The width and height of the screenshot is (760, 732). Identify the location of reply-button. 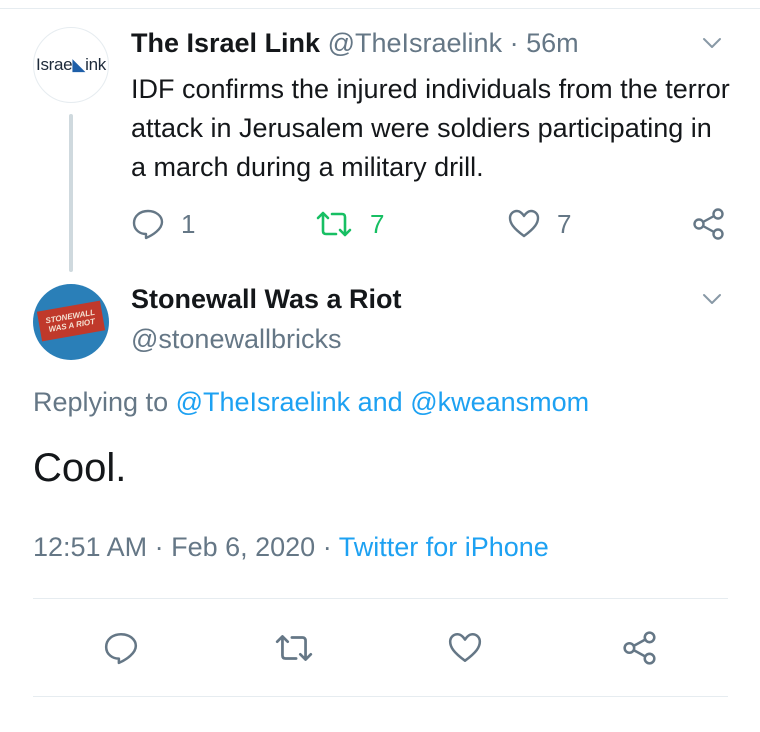
(121, 648).